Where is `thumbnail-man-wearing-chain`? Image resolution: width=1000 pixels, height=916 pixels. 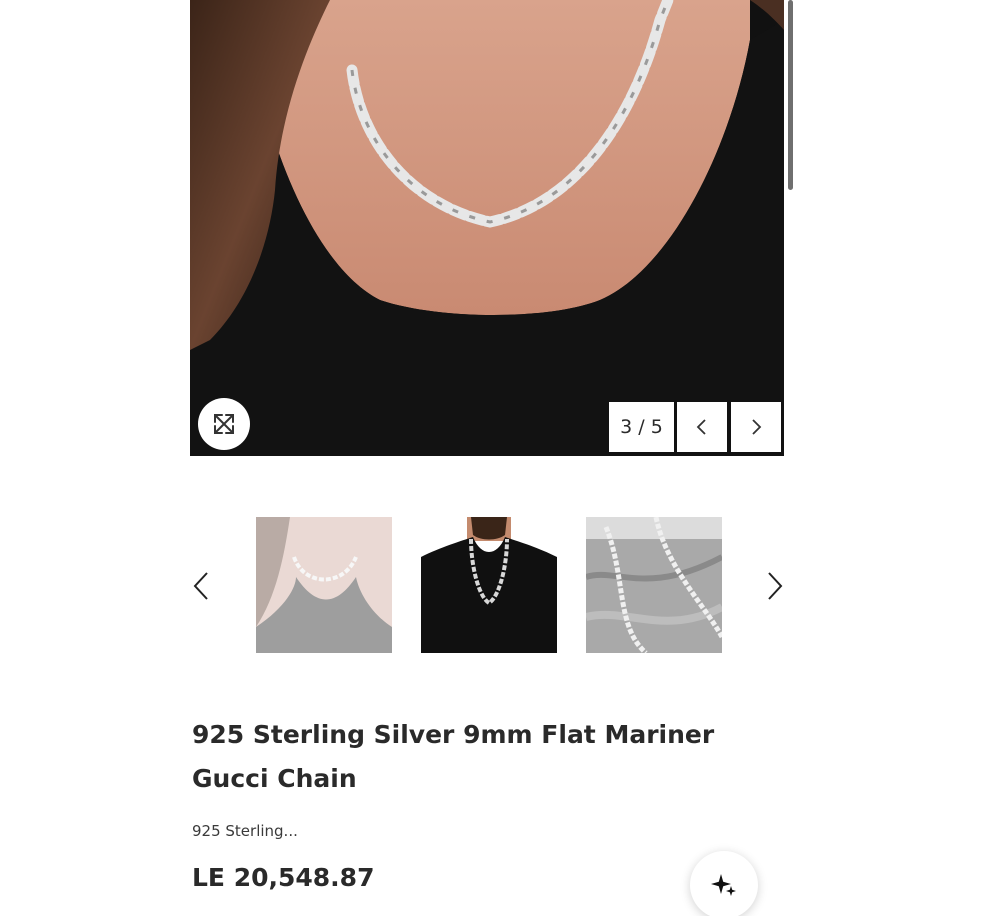
thumbnail-man-wearing-chain is located at coordinates (489, 585).